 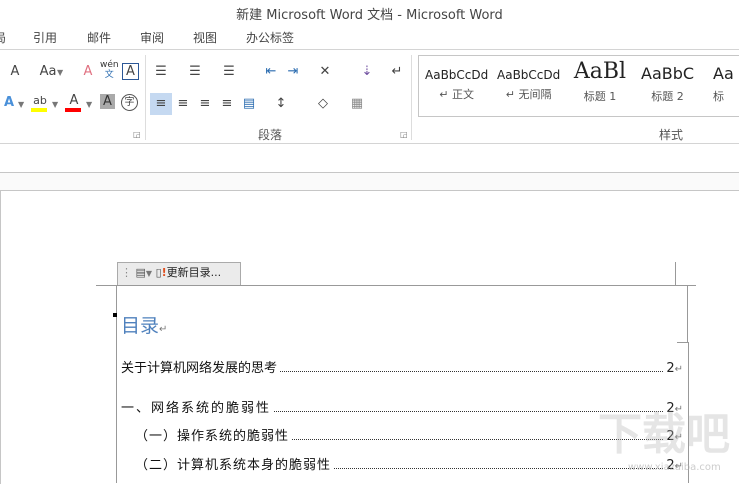 What do you see at coordinates (195, 72) in the screenshot?
I see `numbering-icon: ☰` at bounding box center [195, 72].